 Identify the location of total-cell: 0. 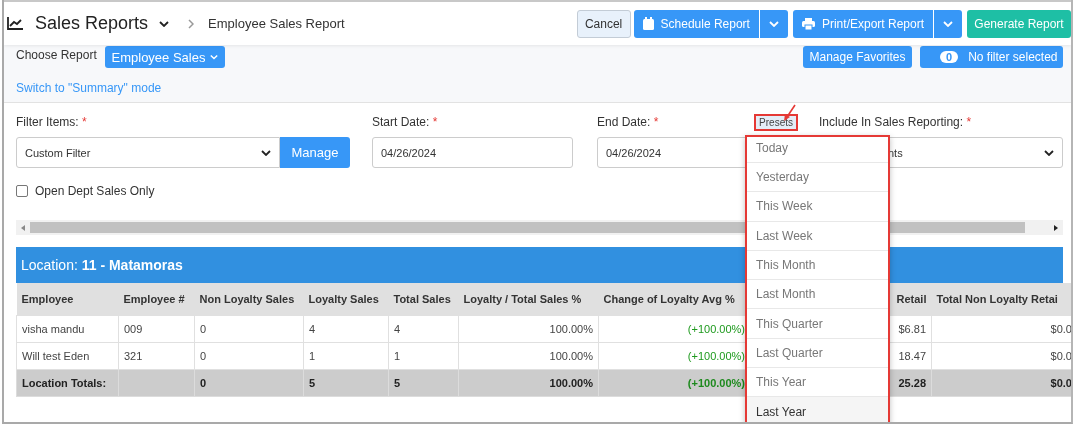
(249, 383).